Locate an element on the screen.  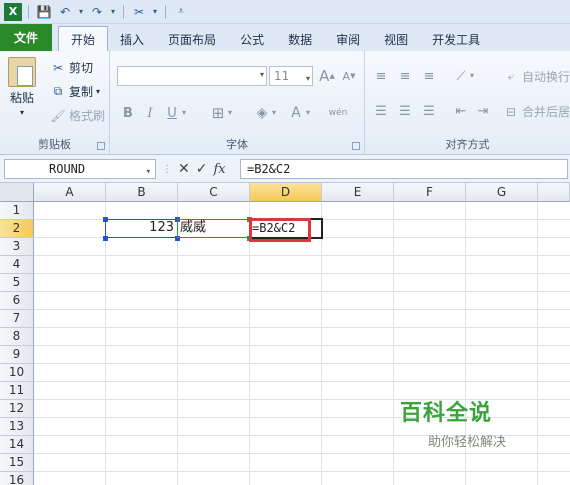
tab-file: 文件 is located at coordinates (26, 37).